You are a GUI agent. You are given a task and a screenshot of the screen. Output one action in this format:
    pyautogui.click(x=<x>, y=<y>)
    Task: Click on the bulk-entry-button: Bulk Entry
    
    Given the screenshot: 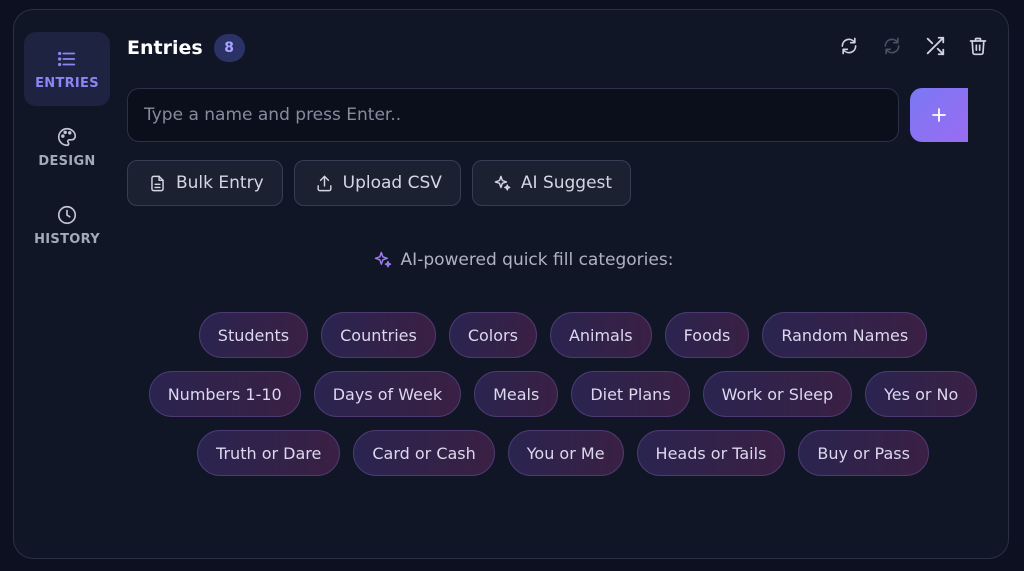 What is the action you would take?
    pyautogui.click(x=205, y=183)
    